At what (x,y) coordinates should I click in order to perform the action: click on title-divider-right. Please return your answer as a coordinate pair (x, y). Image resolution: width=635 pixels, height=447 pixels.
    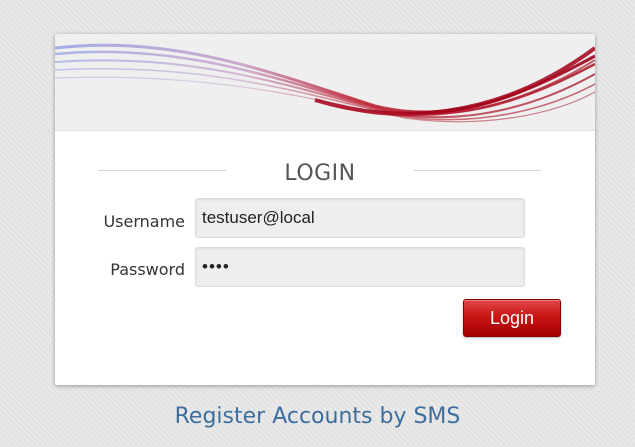
    Looking at the image, I should click on (477, 170).